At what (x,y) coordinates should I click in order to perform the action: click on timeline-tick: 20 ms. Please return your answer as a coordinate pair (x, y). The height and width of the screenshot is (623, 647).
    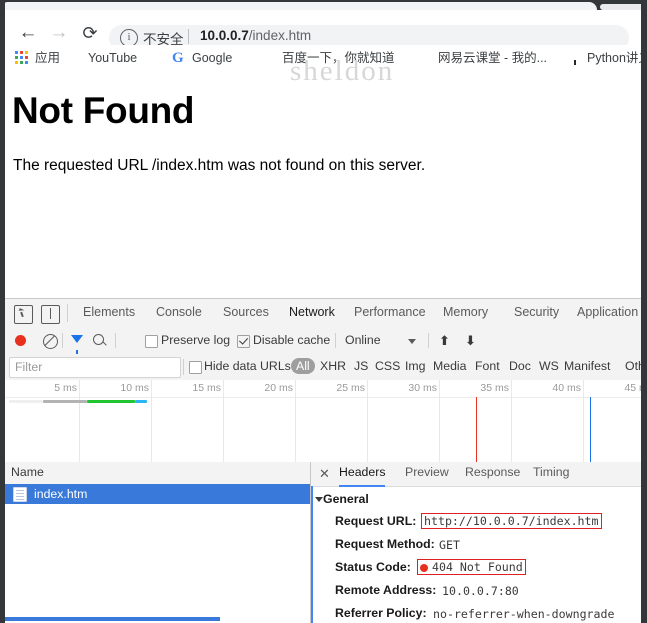
    Looking at the image, I should click on (280, 421).